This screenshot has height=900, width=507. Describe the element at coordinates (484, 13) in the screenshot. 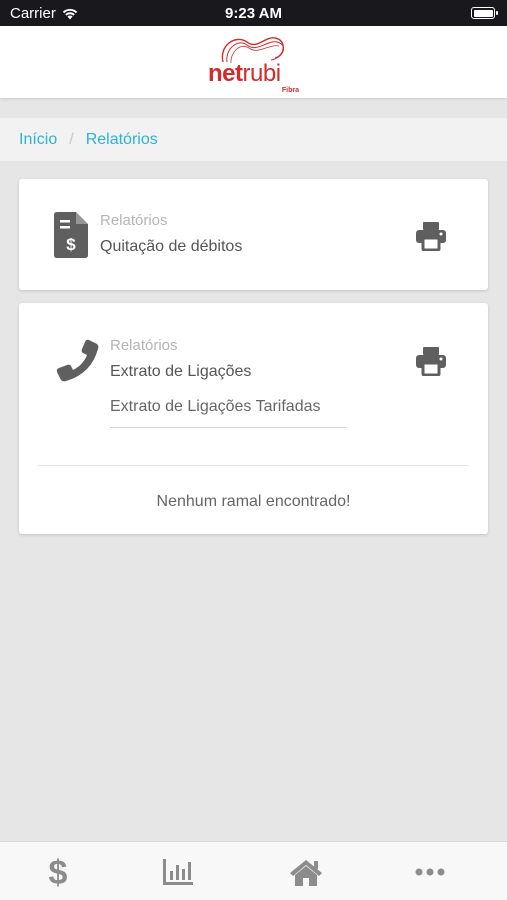

I see `battery-icon` at that location.